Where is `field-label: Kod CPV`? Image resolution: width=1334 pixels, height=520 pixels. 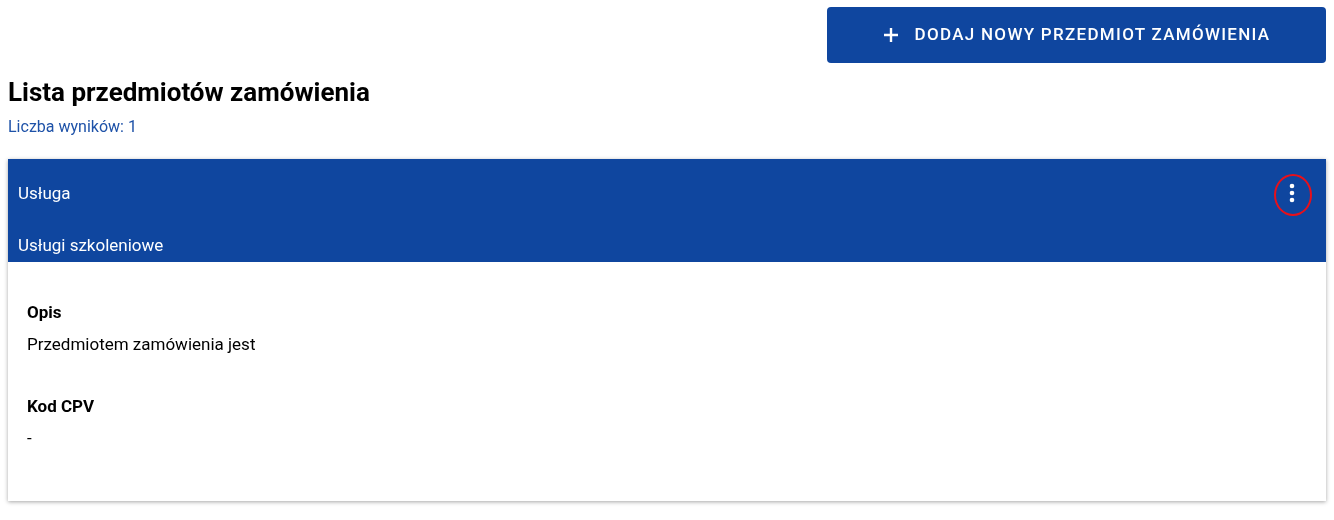
field-label: Kod CPV is located at coordinates (61, 406).